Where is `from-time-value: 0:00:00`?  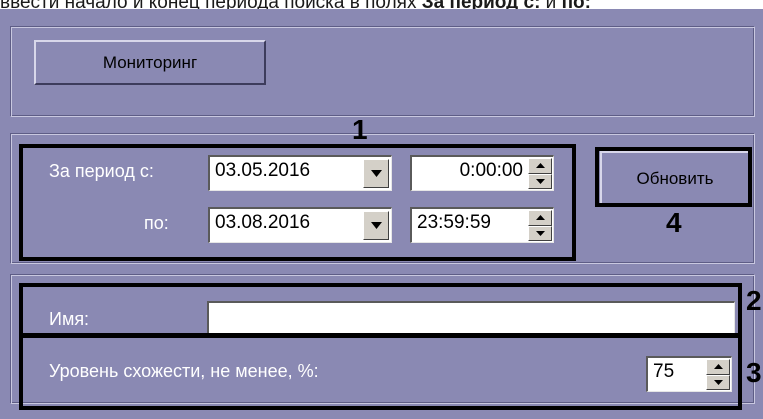 from-time-value: 0:00:00 is located at coordinates (491, 170).